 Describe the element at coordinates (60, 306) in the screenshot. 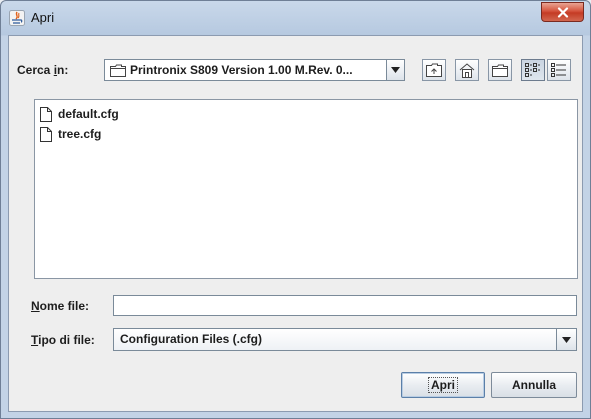

I see `file-name-label: Nome file:` at that location.